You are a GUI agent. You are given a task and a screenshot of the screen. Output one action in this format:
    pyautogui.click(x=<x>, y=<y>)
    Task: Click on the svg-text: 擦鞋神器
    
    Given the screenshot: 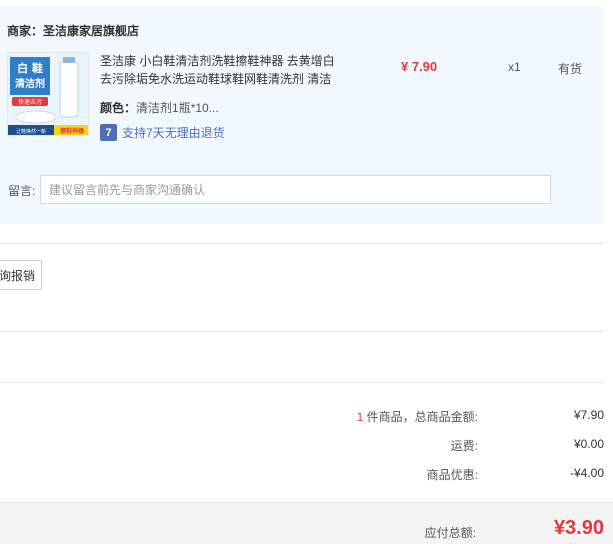 What is the action you would take?
    pyautogui.click(x=72, y=131)
    